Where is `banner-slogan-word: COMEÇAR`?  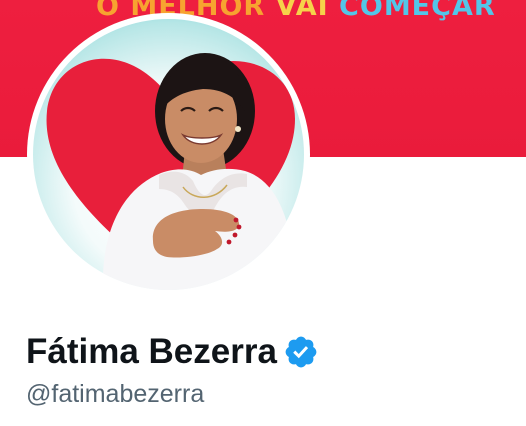
banner-slogan-word: COMEÇAR is located at coordinates (417, 11).